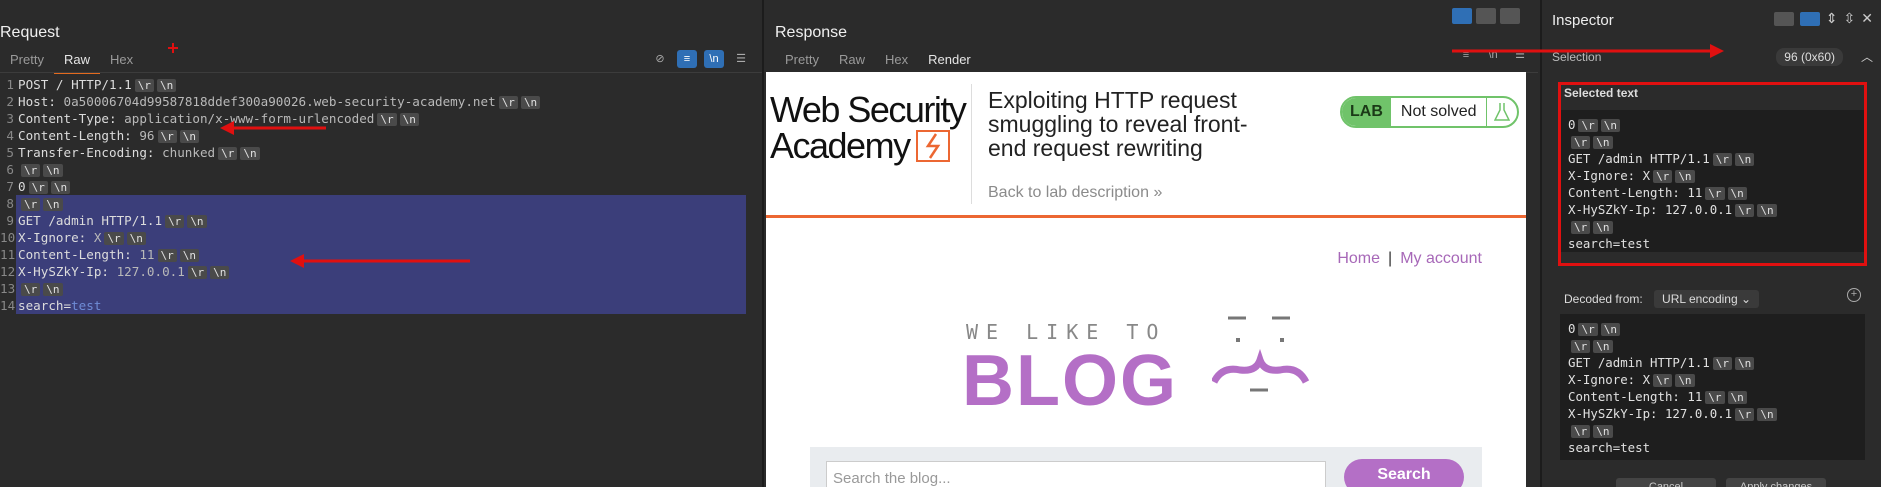  I want to click on nav-my-account-link: My account, so click(1441, 258).